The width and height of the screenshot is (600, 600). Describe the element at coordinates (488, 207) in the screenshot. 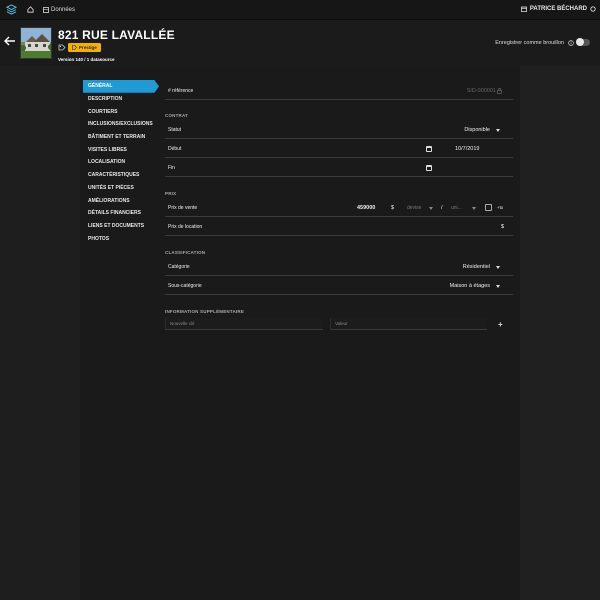

I see `tax-checkbox` at that location.